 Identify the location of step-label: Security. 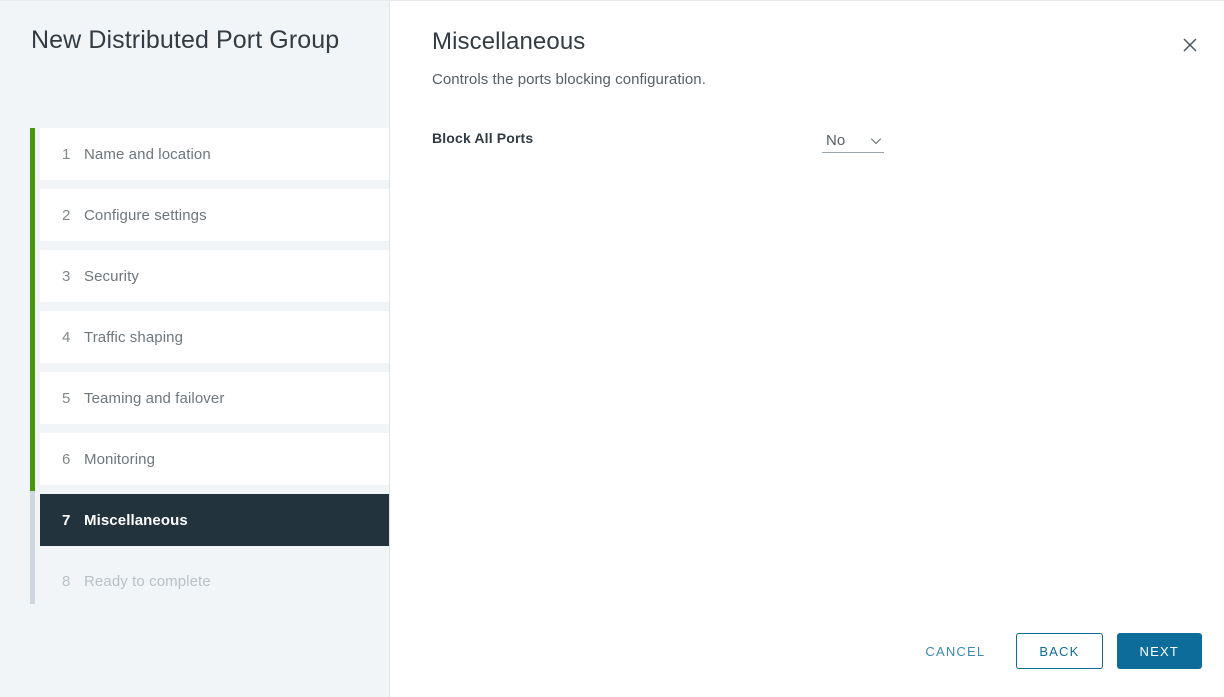
(111, 276).